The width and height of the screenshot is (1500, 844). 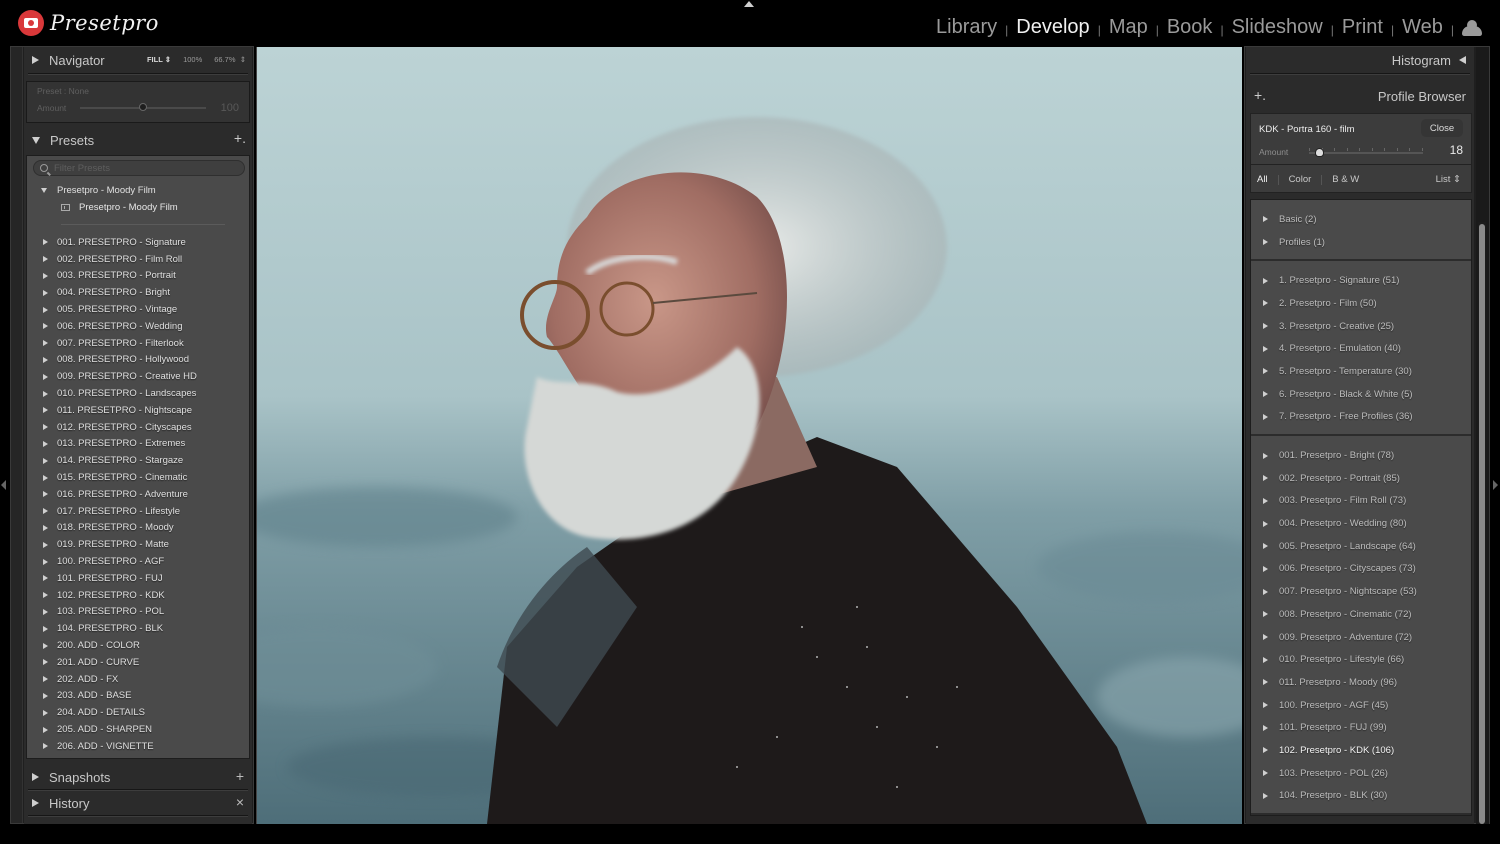 I want to click on profile-group: 3. Presetpro - Creative (25), so click(x=1361, y=326).